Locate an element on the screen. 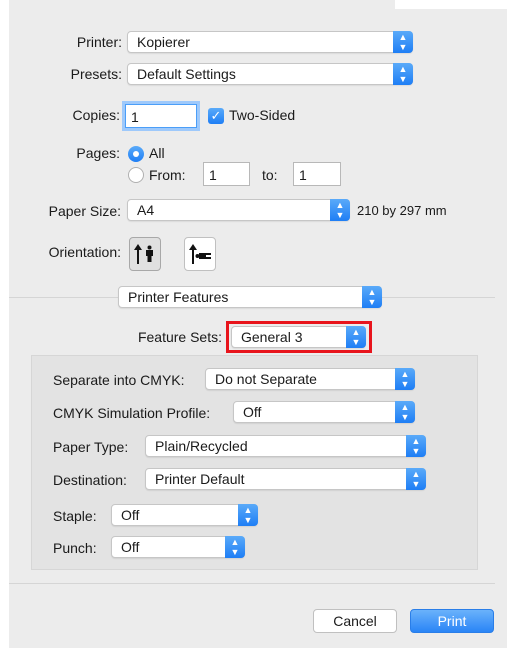 This screenshot has height=648, width=507. cmyk-profile-popup: Off ▲ ▼ is located at coordinates (324, 412).